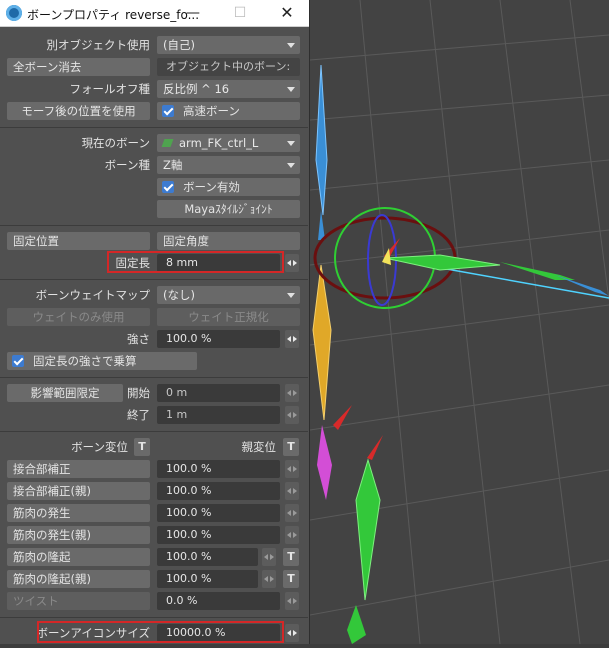 The width and height of the screenshot is (609, 648). I want to click on use-morphed-position-button: モーフ後の位置を使用, so click(78, 111).